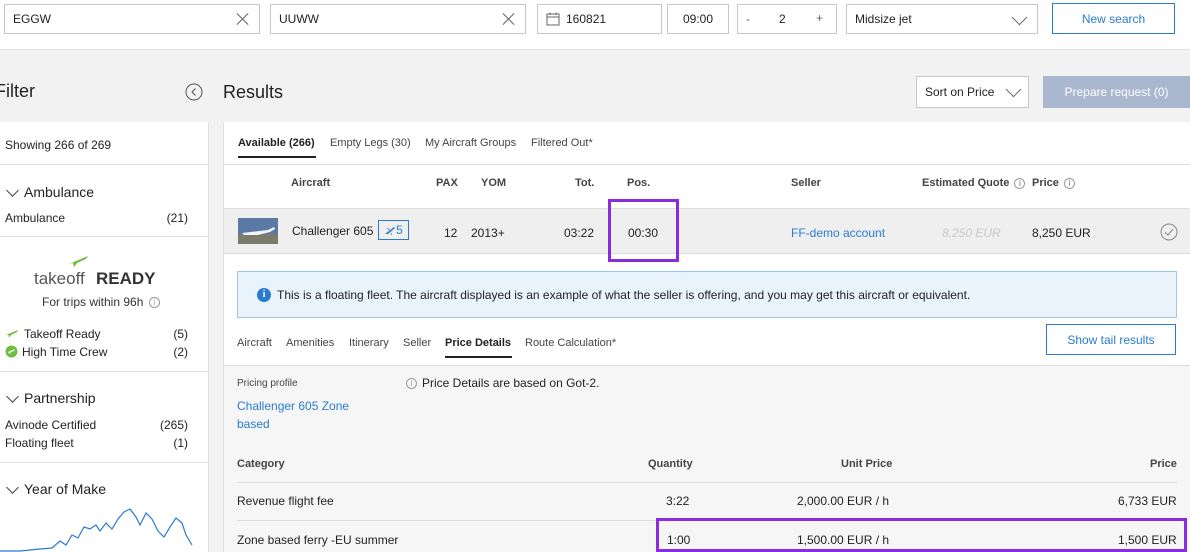 The height and width of the screenshot is (552, 1190). I want to click on column-pax: PAX, so click(447, 183).